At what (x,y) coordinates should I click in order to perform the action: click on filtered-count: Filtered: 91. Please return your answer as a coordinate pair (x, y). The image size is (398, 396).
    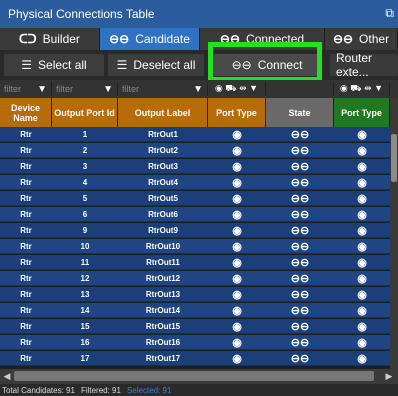
    Looking at the image, I should click on (100, 390).